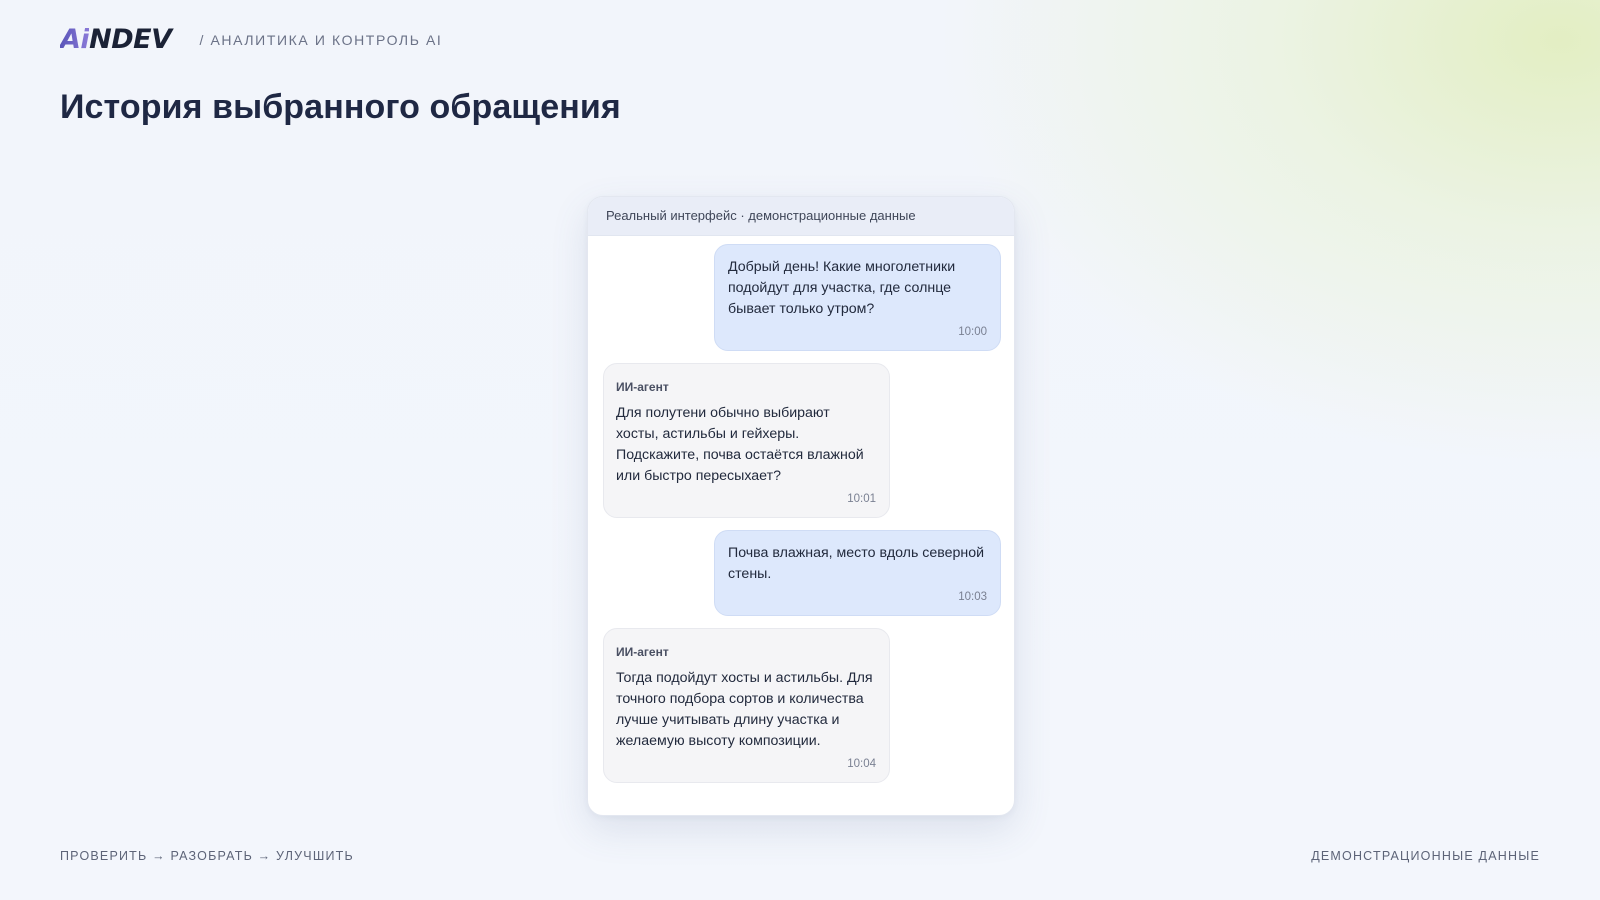 The width and height of the screenshot is (1600, 900). Describe the element at coordinates (861, 499) in the screenshot. I see `message-time: 10:01` at that location.